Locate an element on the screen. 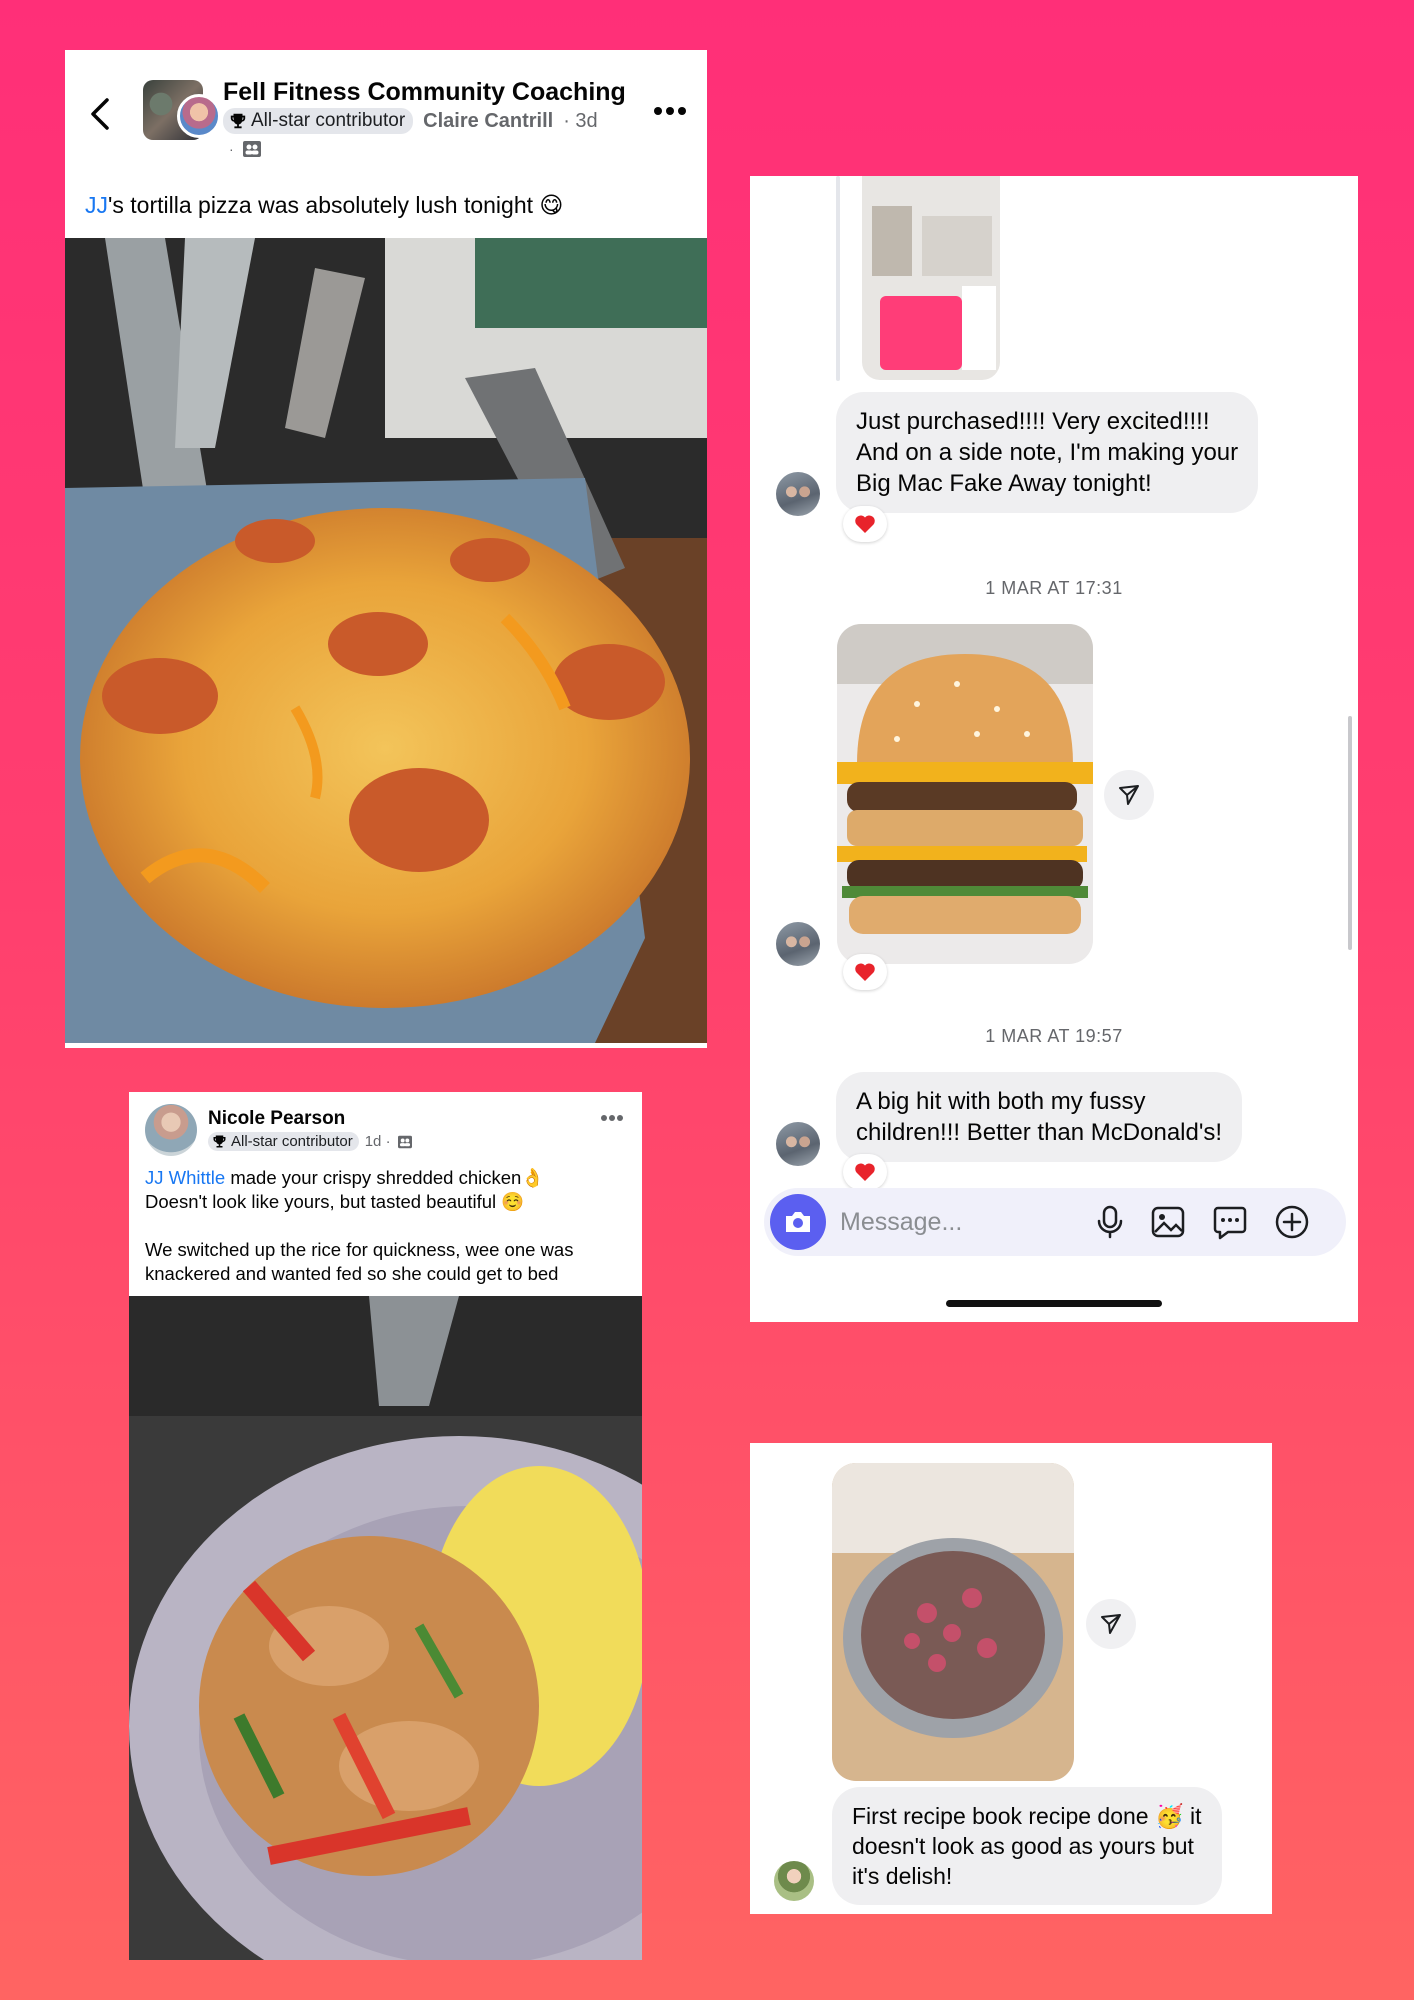 The height and width of the screenshot is (2000, 1414). back-arrow-icon is located at coordinates (101, 114).